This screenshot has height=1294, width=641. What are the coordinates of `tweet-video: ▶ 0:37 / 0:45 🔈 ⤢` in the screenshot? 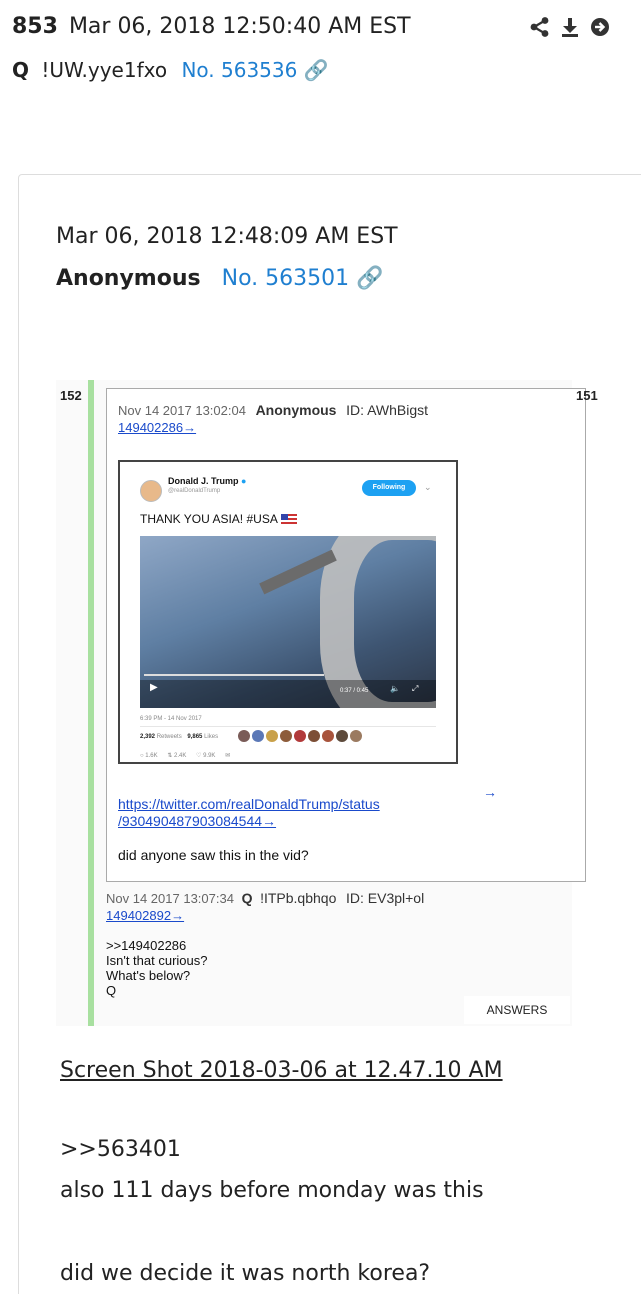 It's located at (288, 622).